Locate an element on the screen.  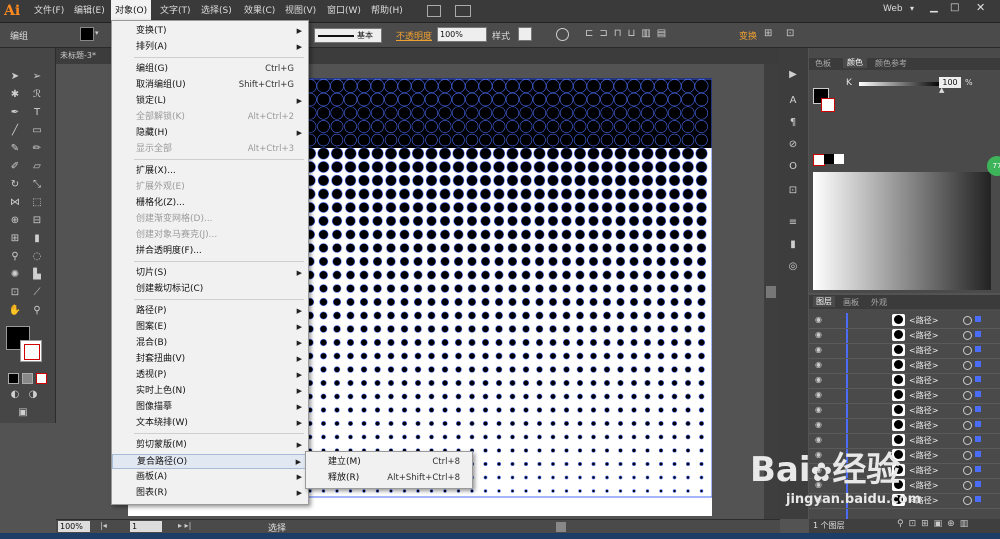
opacity-link: 不透明度 is located at coordinates (414, 35).